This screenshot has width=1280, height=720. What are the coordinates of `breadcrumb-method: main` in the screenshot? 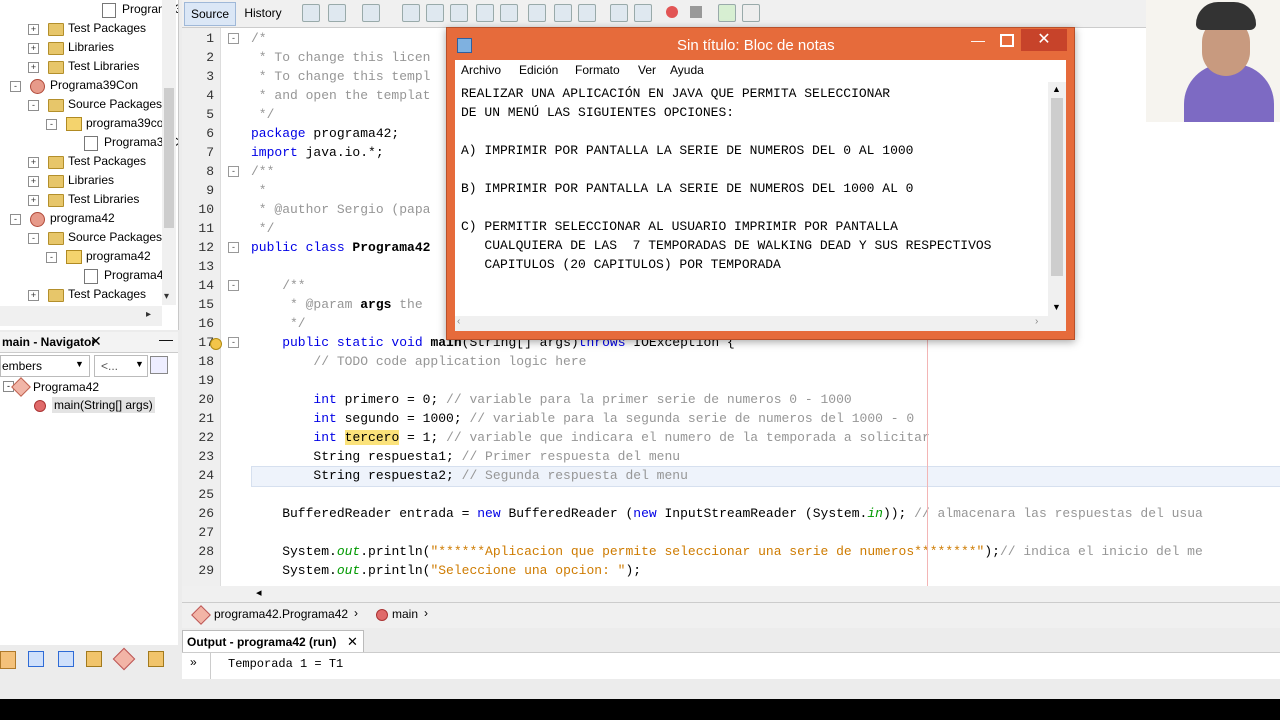 It's located at (405, 614).